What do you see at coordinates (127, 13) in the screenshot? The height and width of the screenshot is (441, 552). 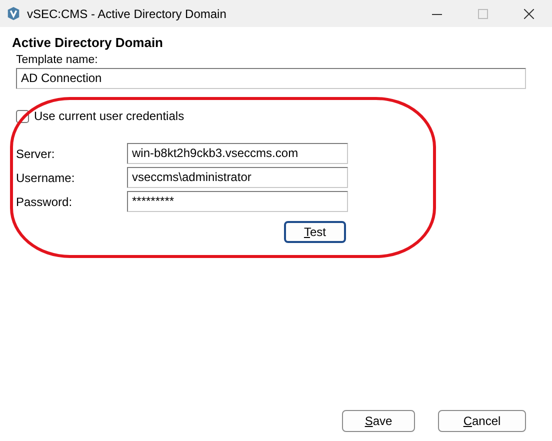 I see `window-title: vSEC:CMS - Active Directory Domain` at bounding box center [127, 13].